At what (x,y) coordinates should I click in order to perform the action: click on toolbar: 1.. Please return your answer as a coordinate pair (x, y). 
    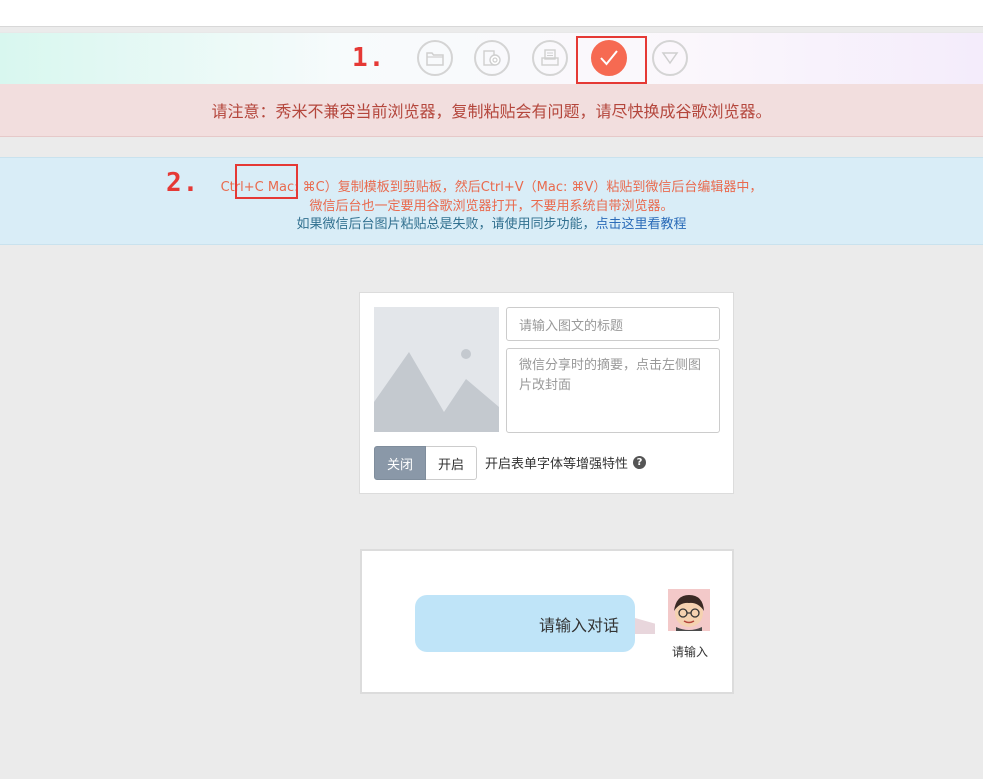
    Looking at the image, I should click on (491, 58).